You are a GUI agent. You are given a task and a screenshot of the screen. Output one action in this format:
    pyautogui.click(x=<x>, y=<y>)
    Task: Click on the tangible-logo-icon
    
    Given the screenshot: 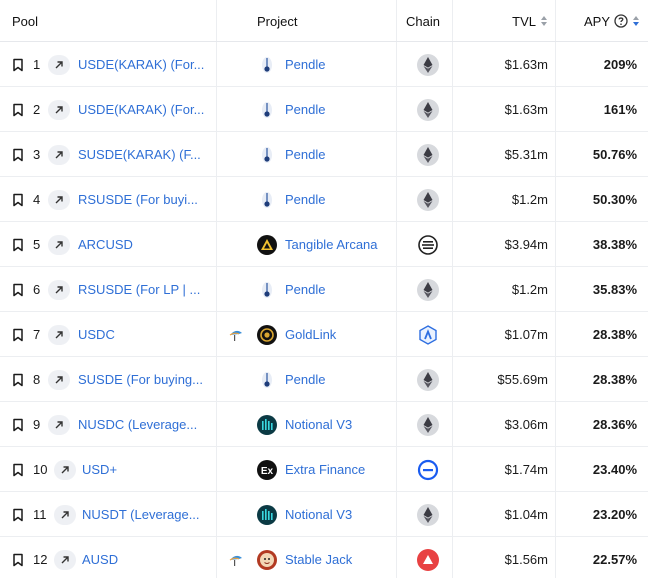 What is the action you would take?
    pyautogui.click(x=267, y=244)
    